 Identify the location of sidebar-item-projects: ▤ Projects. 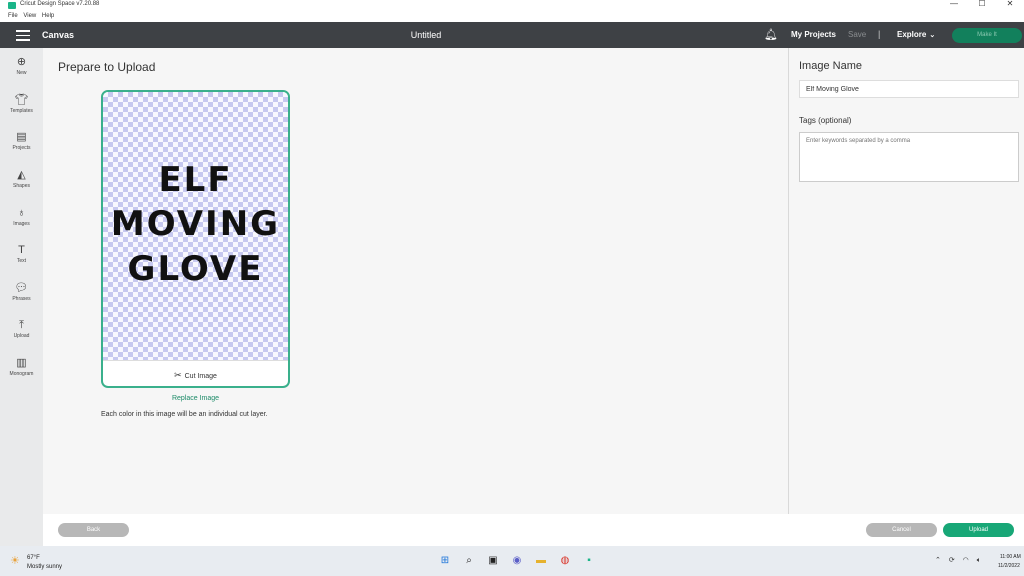
(21, 141).